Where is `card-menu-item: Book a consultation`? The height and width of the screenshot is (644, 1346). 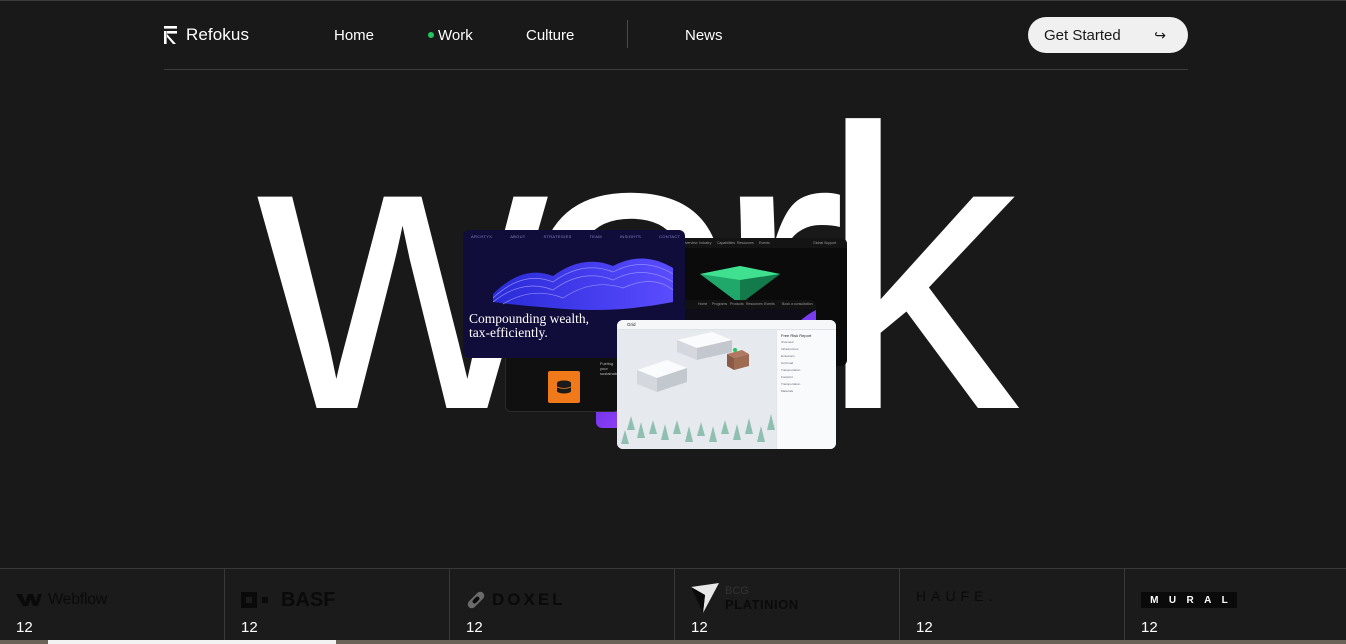
card-menu-item: Book a consultation is located at coordinates (797, 304).